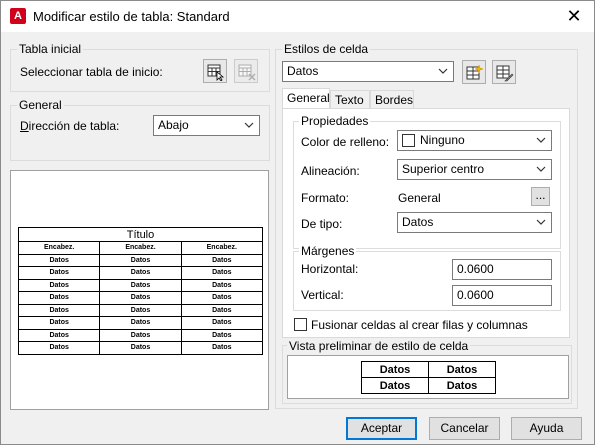 The image size is (595, 445). I want to click on autocad-app-icon: A, so click(18, 16).